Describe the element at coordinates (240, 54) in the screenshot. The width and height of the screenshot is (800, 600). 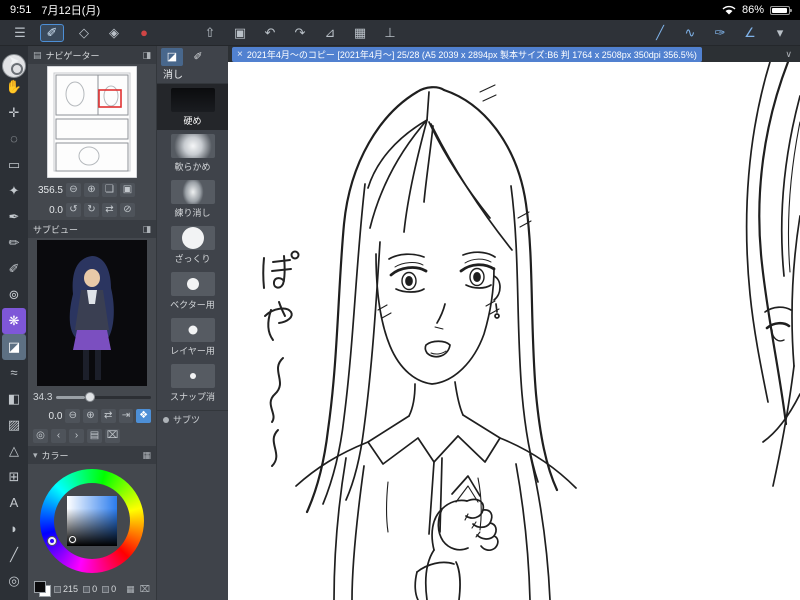
I see `close-tab-icon: ×` at that location.